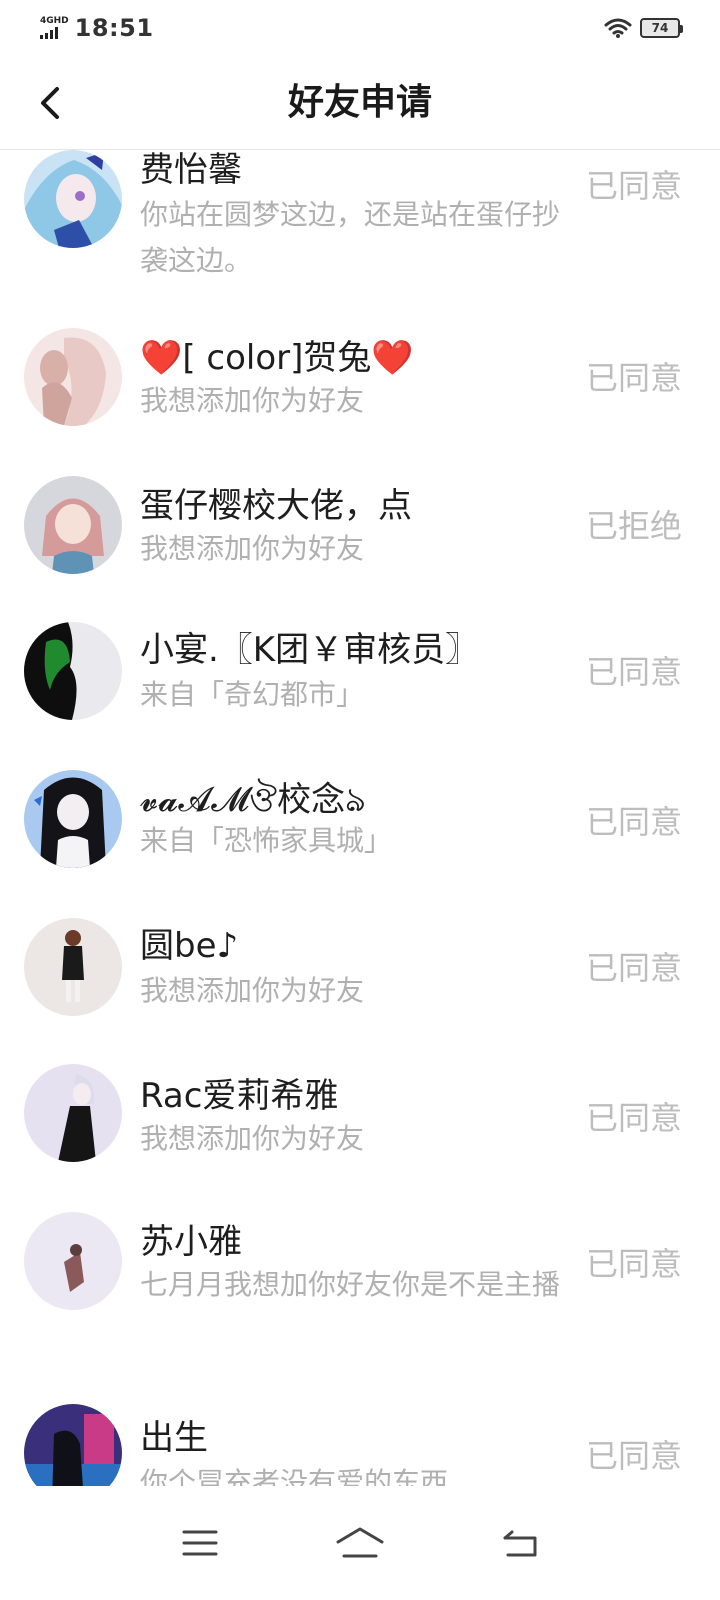 The image size is (720, 1600). Describe the element at coordinates (360, 1121) in the screenshot. I see `list-item: Rac爱莉希雅 我想添加你为好友 已同意` at that location.